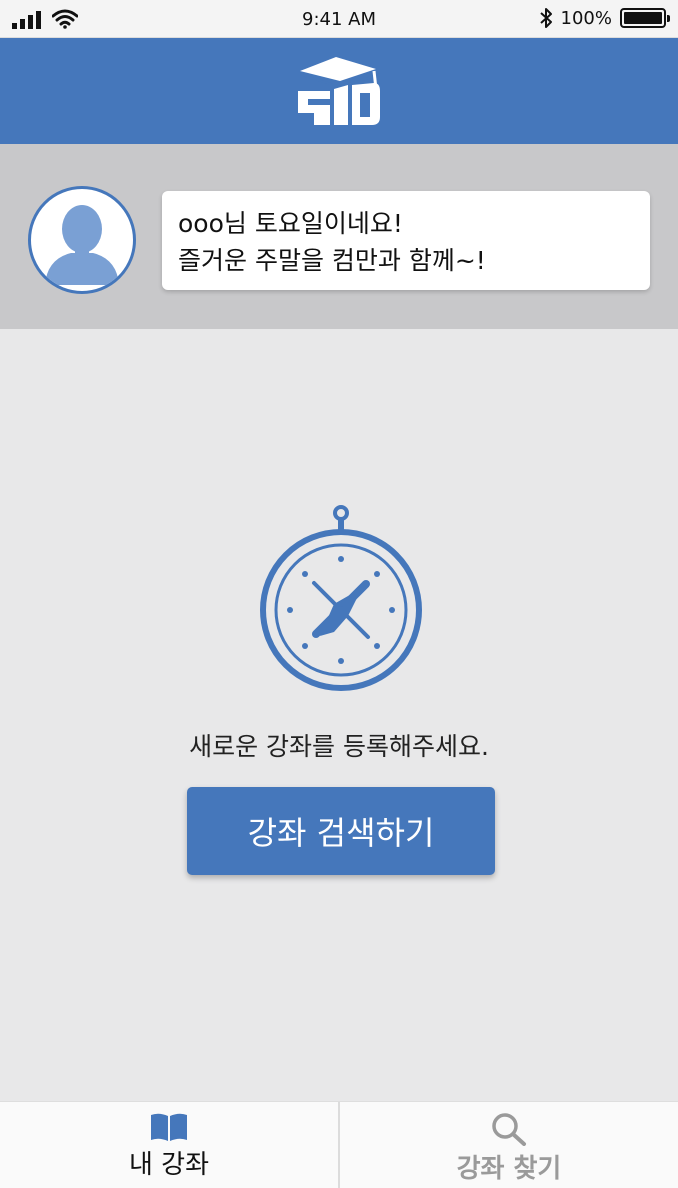  I want to click on battery-fill, so click(643, 18).